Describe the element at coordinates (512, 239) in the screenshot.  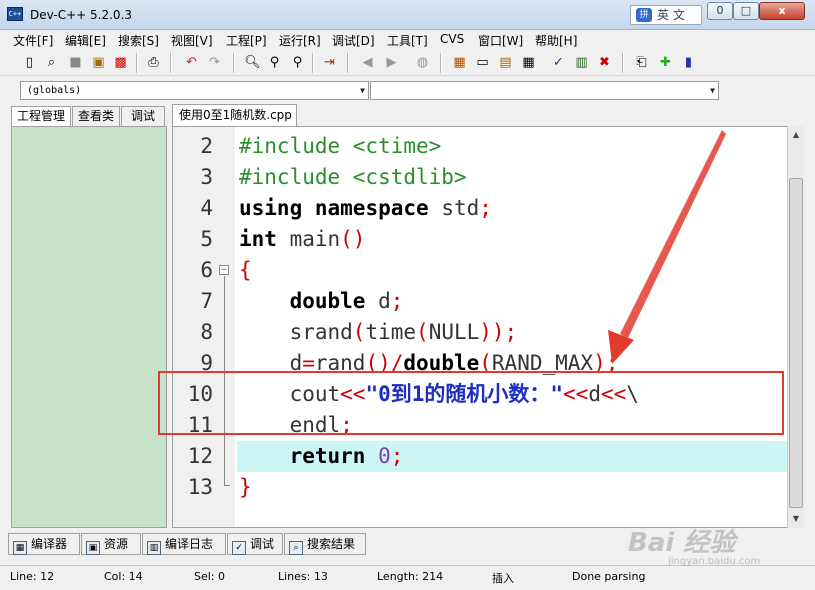
I see `code-text: int main()` at that location.